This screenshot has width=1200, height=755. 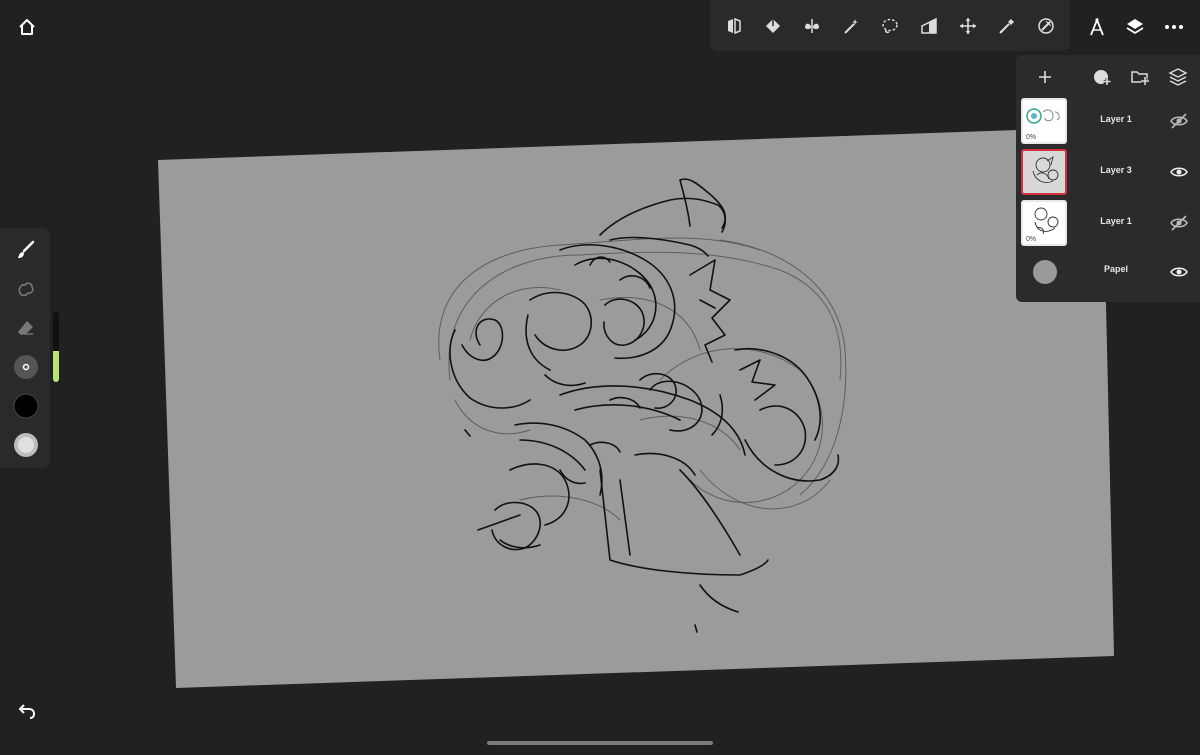 I want to click on fill-icon, so click(x=773, y=26).